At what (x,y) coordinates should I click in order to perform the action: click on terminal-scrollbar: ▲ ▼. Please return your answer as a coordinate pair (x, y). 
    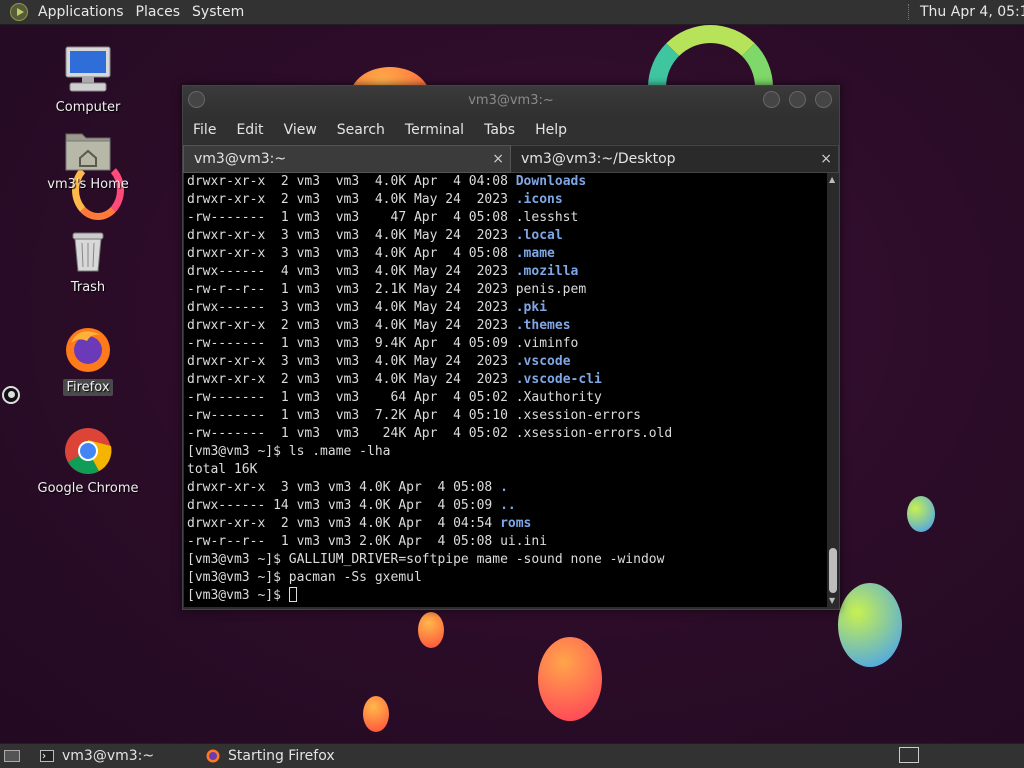
    Looking at the image, I should click on (833, 390).